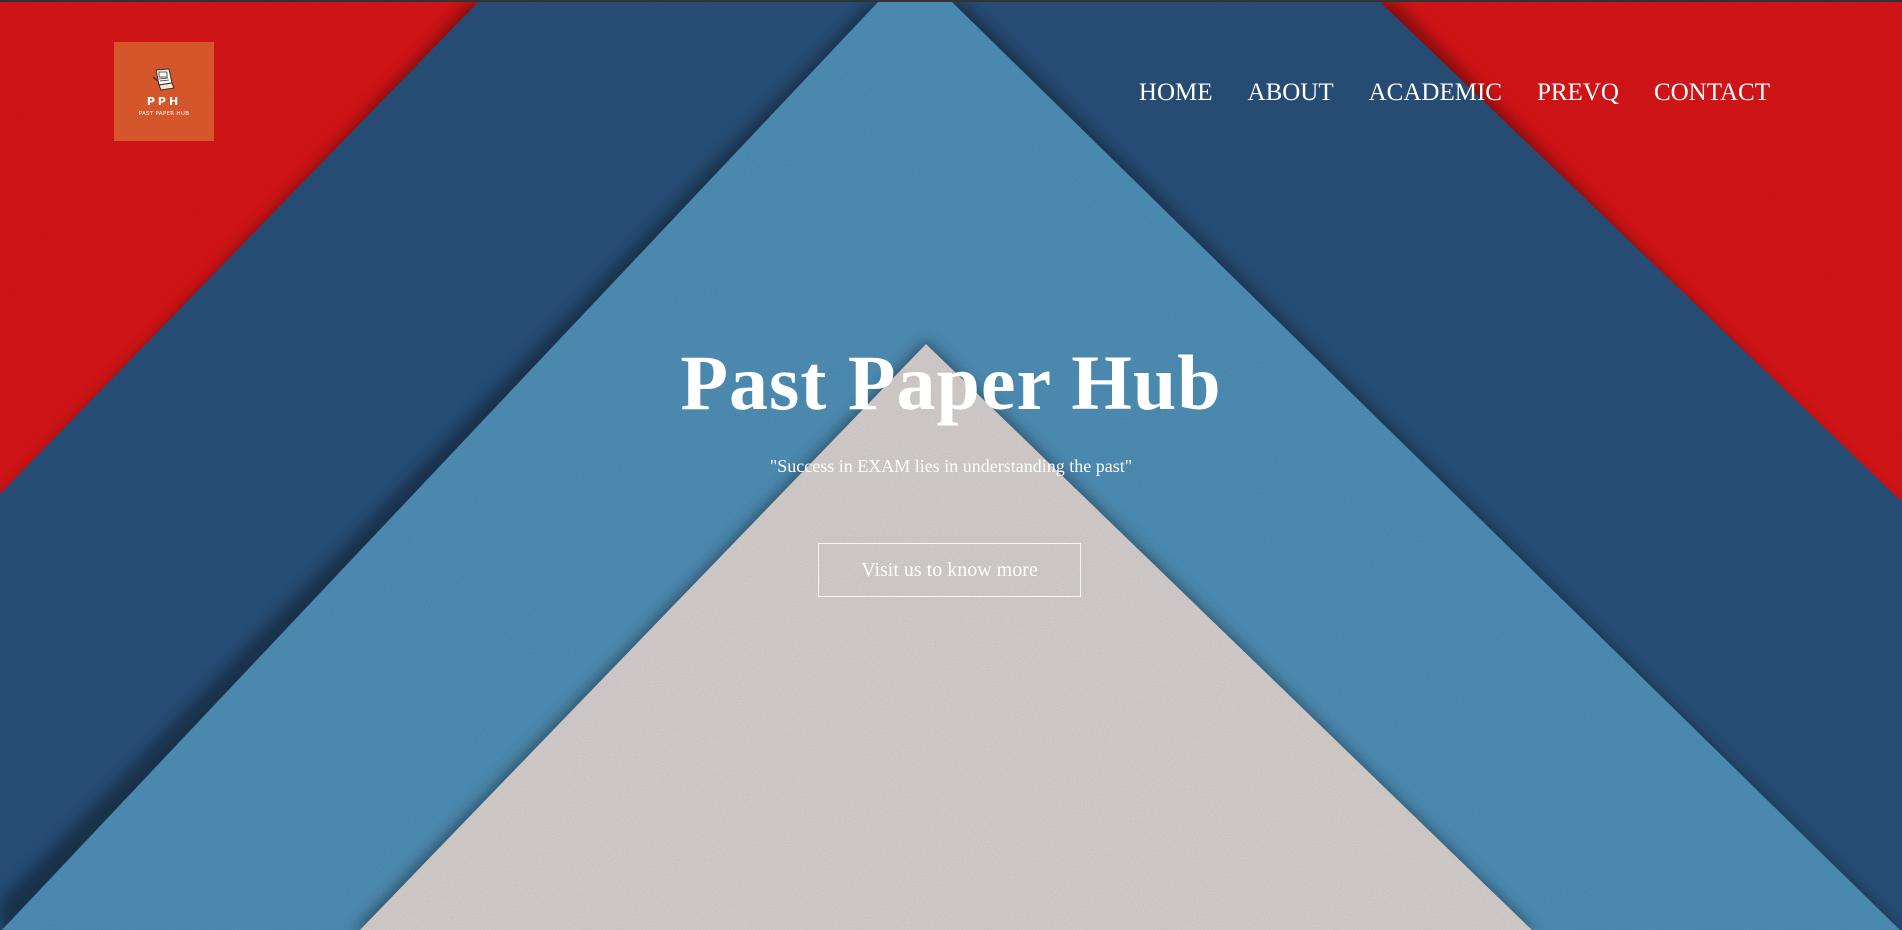  I want to click on nav-academic: ACADEMIC, so click(1435, 93).